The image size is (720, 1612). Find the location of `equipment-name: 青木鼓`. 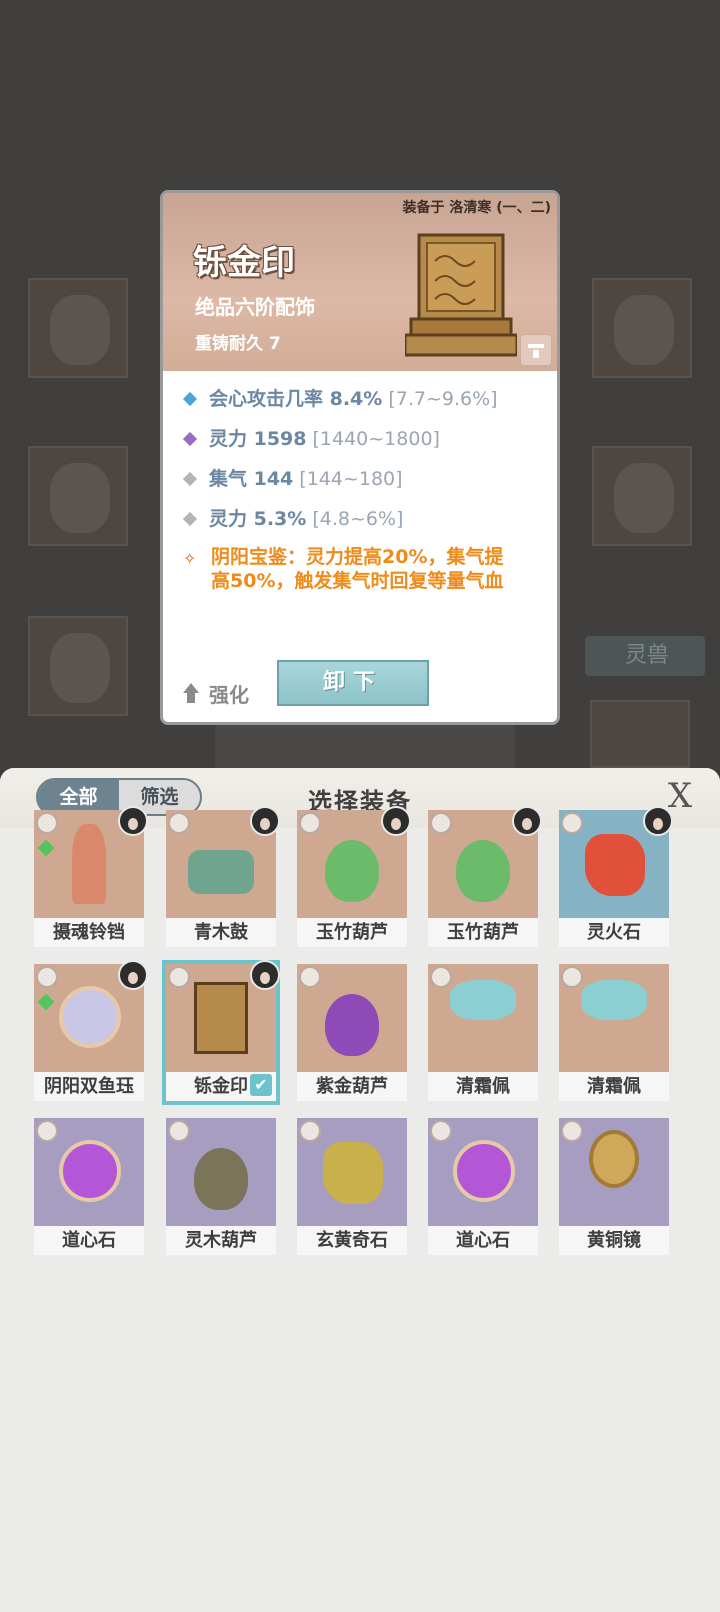

equipment-name: 青木鼓 is located at coordinates (221, 932).